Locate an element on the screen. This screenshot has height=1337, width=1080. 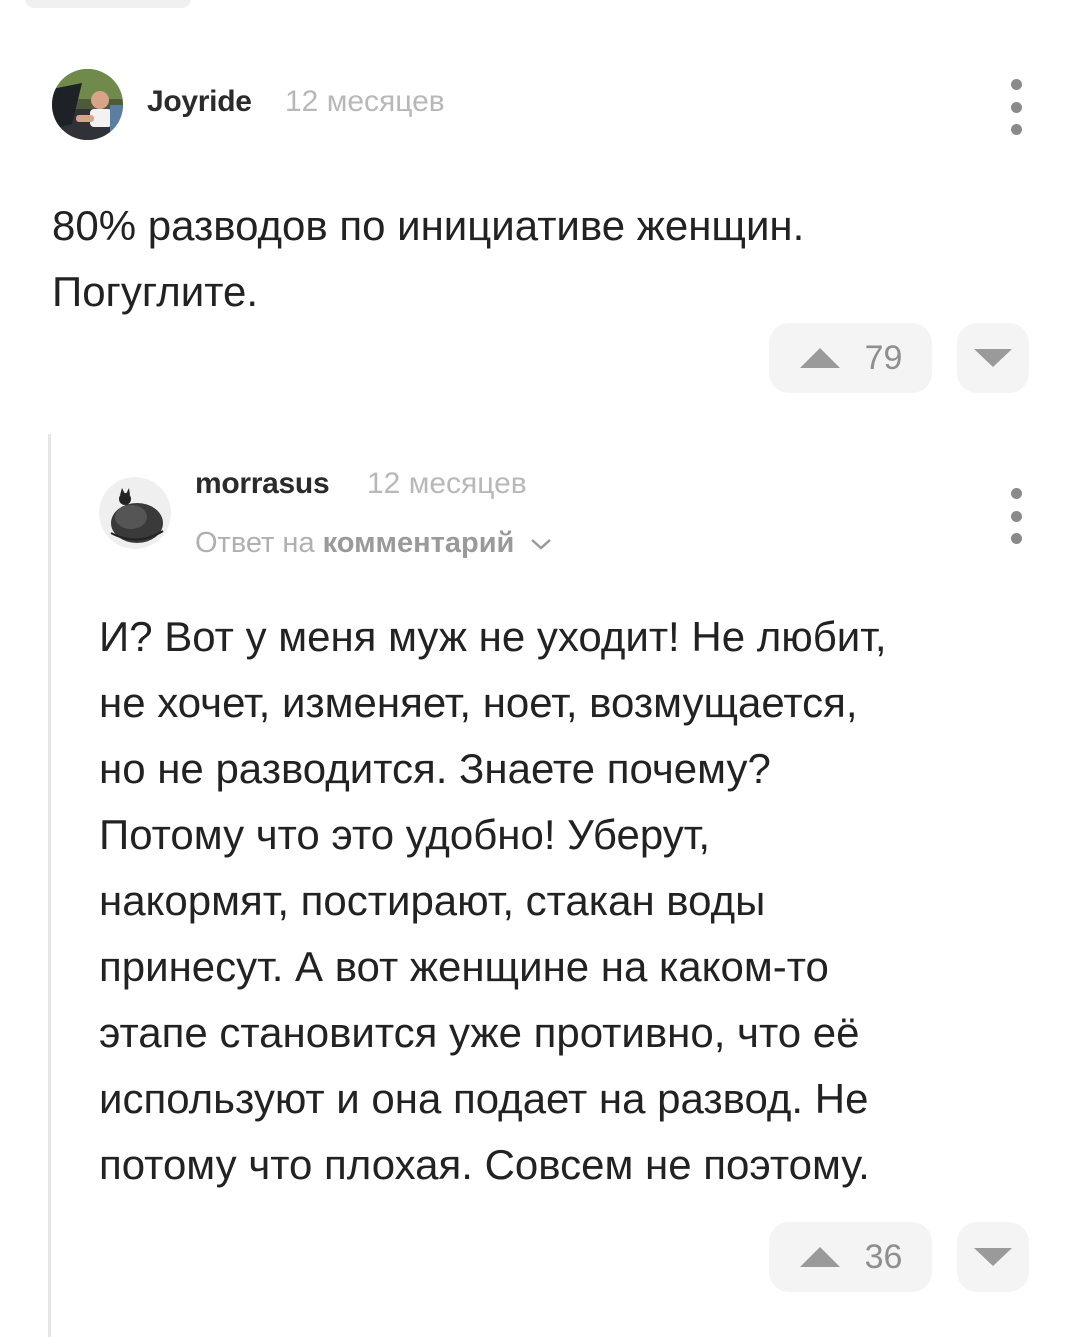
rating-count: 79 is located at coordinates (883, 357).